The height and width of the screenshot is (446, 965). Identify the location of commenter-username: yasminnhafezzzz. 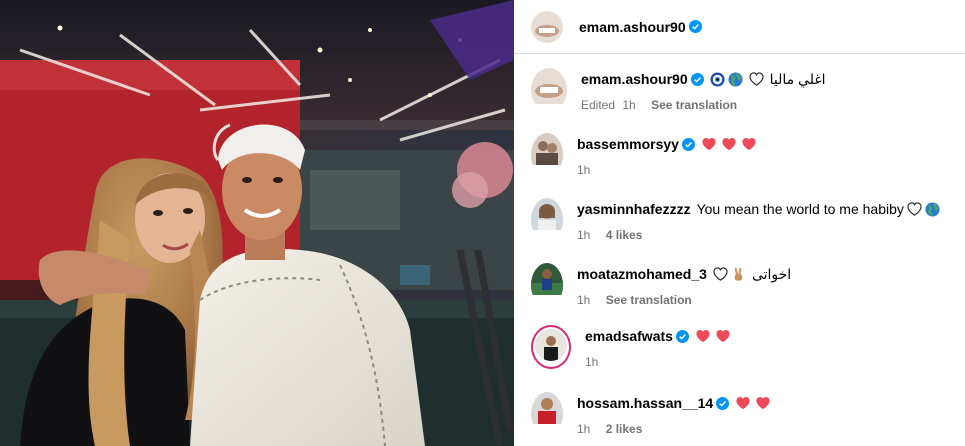
(634, 209).